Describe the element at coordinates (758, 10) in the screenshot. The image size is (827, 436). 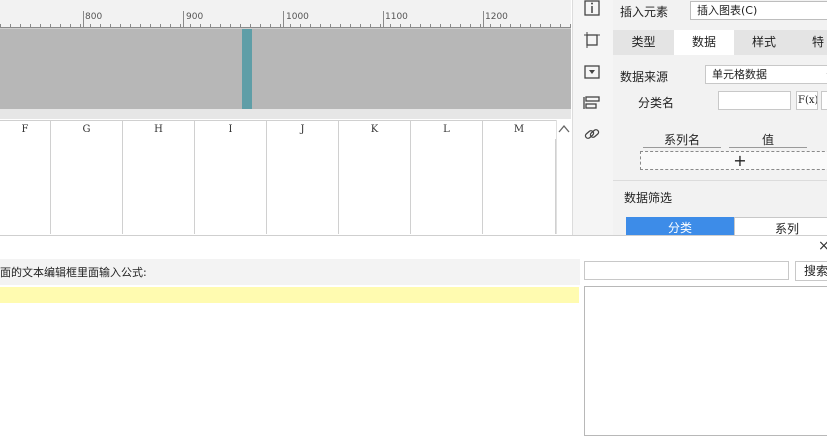
I see `insert-chart-select: 插入图表(C)` at that location.